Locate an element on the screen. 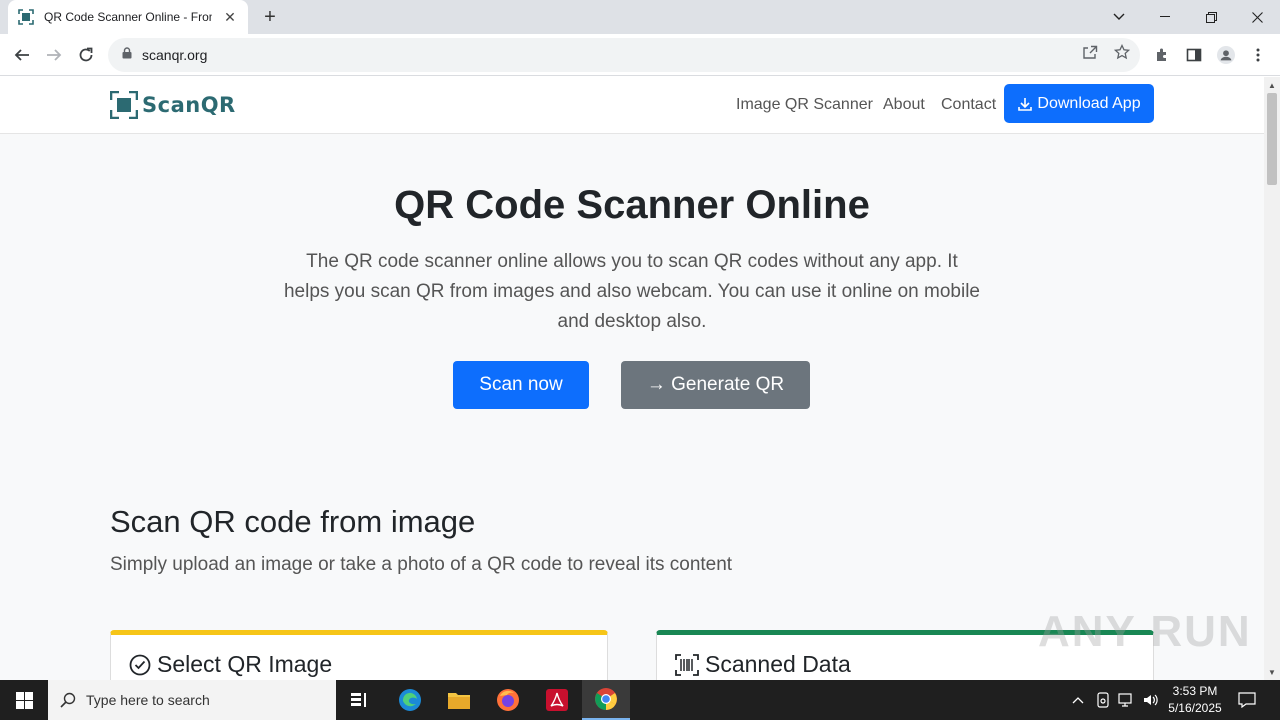 Image resolution: width=1280 pixels, height=720 pixels. browser-toolbar: scanqr.org is located at coordinates (640, 55).